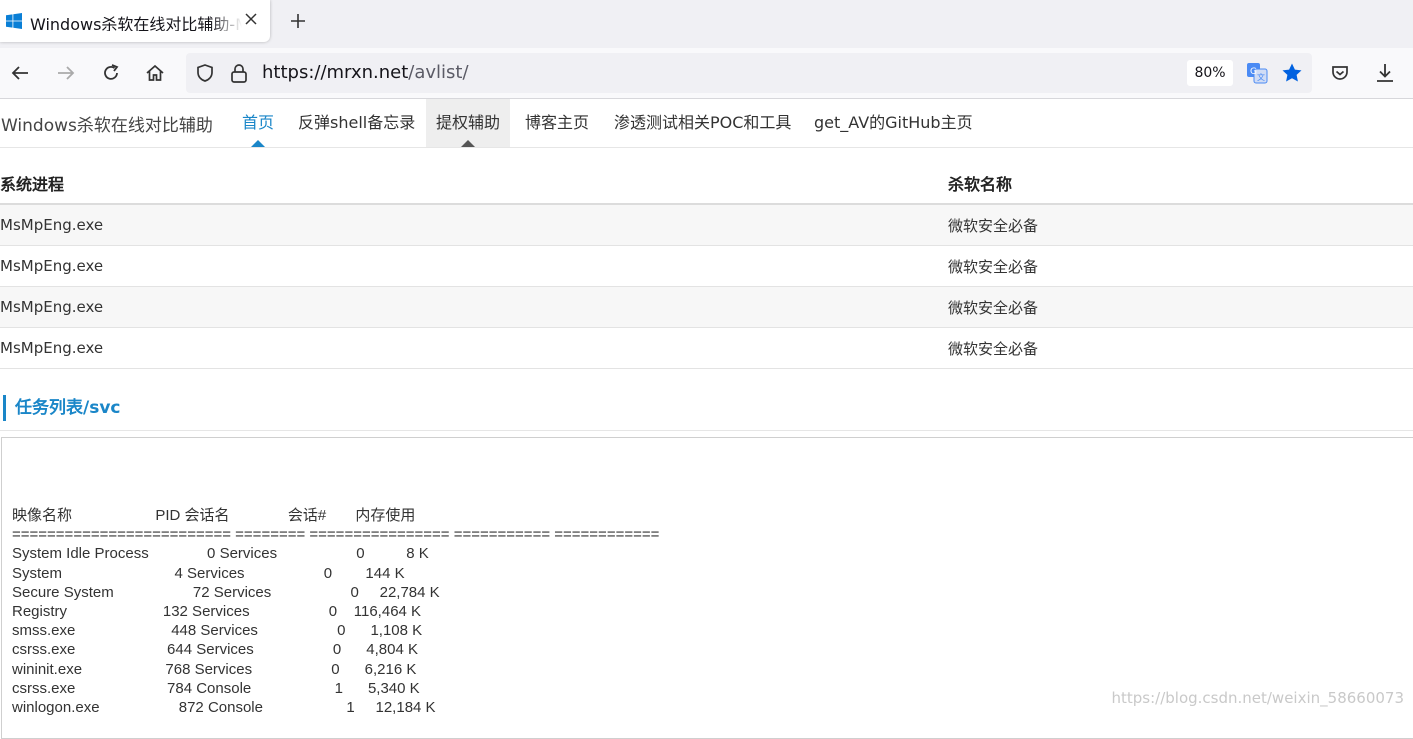 The height and width of the screenshot is (739, 1413). What do you see at coordinates (62, 408) in the screenshot?
I see `section-title: 任务列表/svc` at bounding box center [62, 408].